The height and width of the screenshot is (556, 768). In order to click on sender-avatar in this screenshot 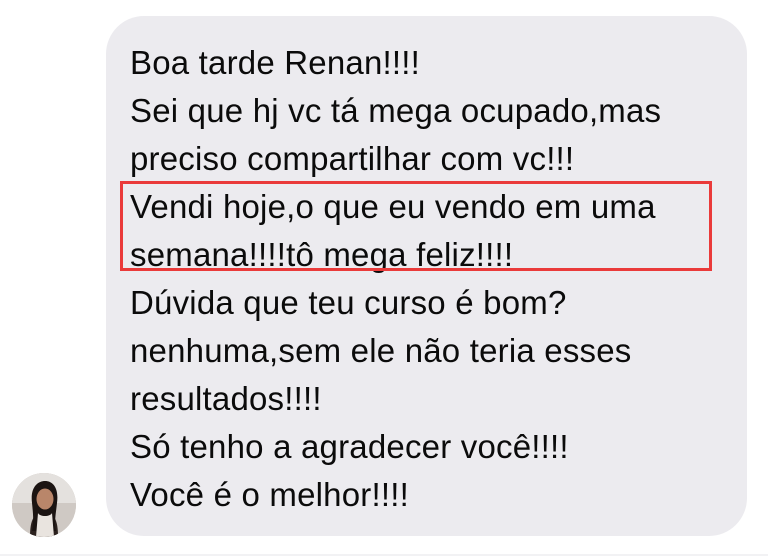, I will do `click(44, 505)`.